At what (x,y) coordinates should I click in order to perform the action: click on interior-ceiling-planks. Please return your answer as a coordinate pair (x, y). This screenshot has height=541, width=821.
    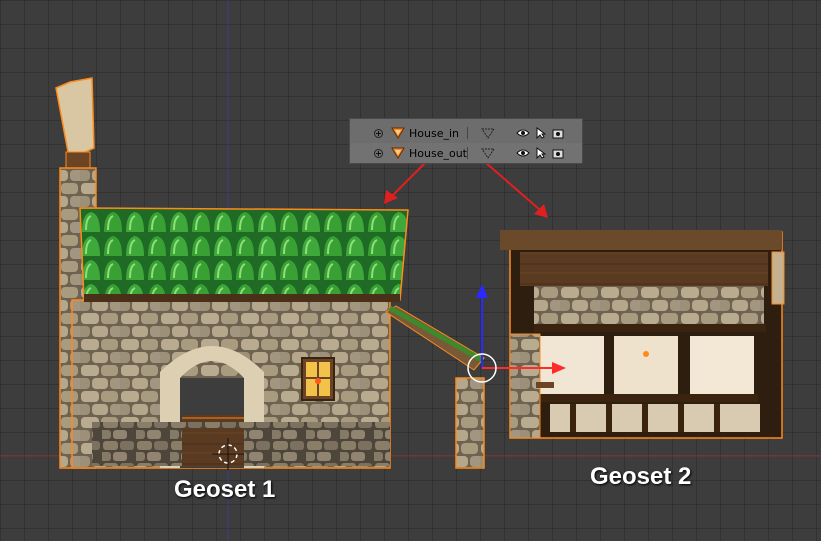
    Looking at the image, I should click on (644, 269).